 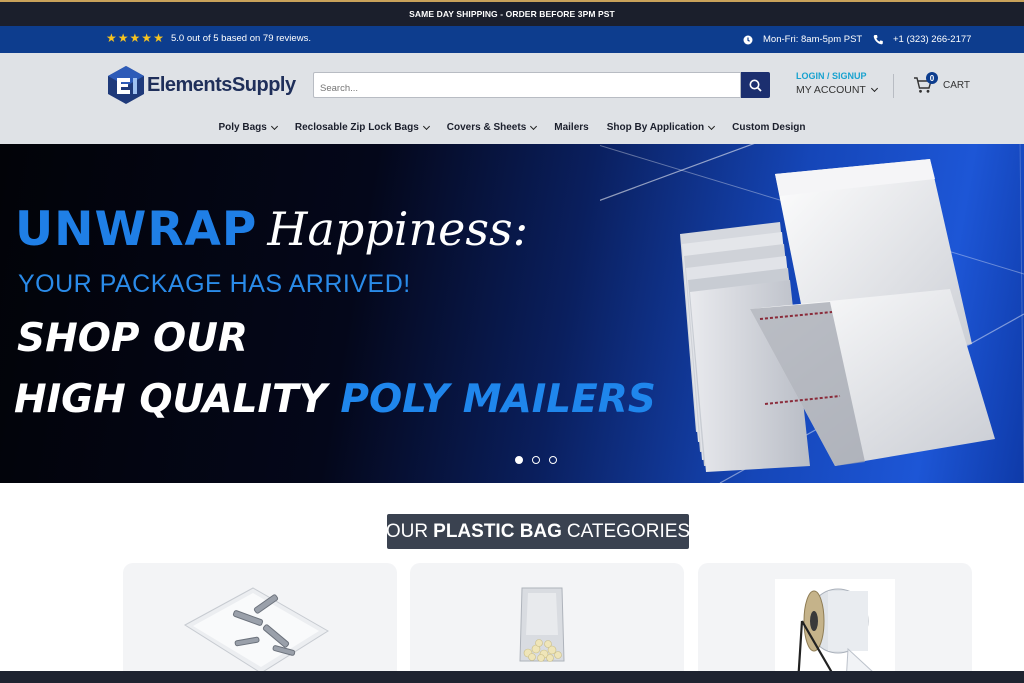 What do you see at coordinates (748, 39) in the screenshot?
I see `clock-icon` at bounding box center [748, 39].